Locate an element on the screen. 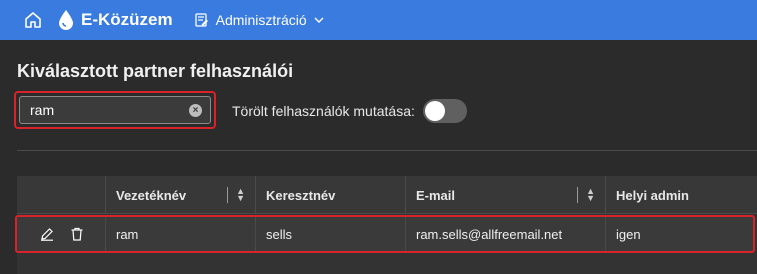  column-header-first-name: Keresztnév is located at coordinates (330, 195).